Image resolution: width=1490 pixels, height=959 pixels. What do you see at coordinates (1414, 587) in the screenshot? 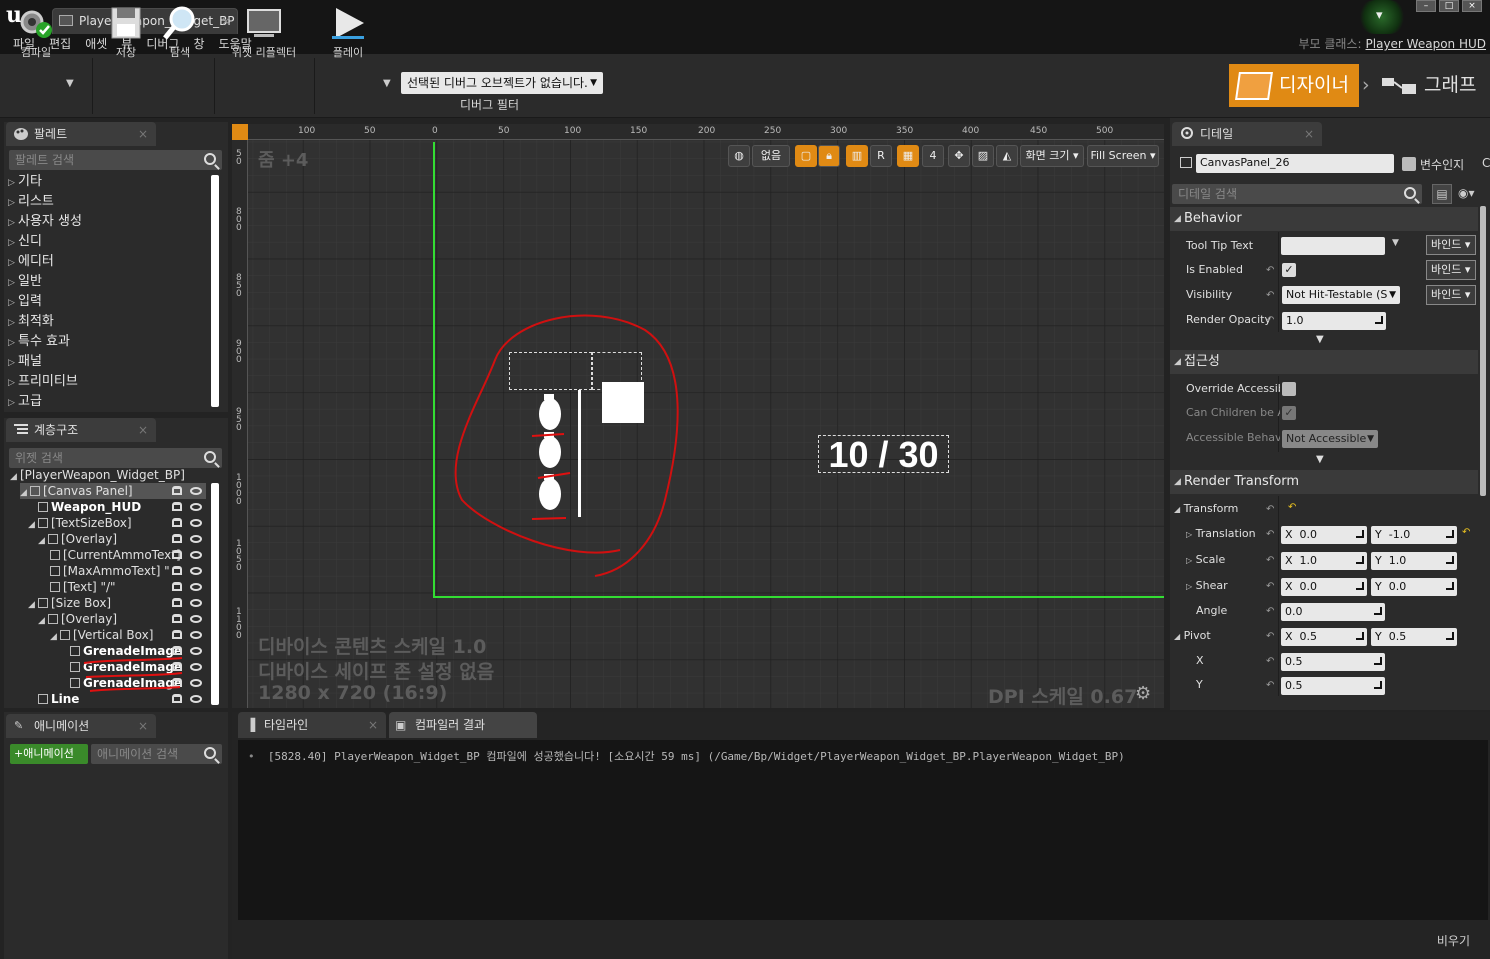
I see `shear-y-input: Y 0.0` at bounding box center [1414, 587].